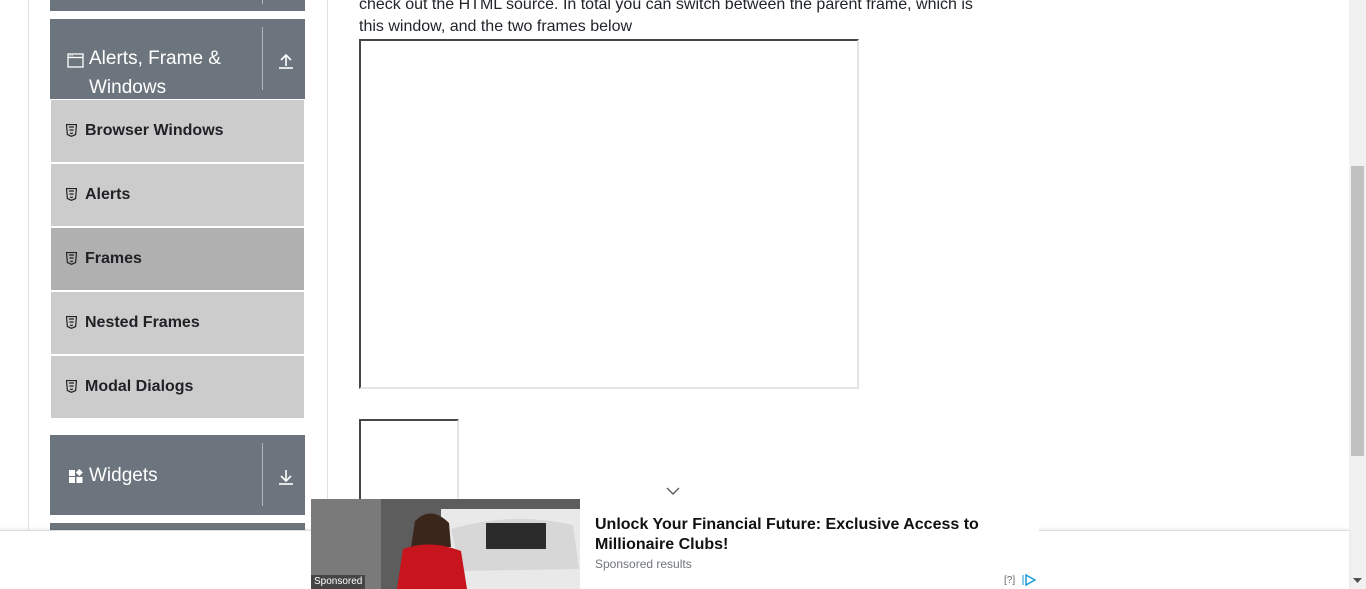 This screenshot has width=1366, height=589. I want to click on sidebar-item-nested-frames: Nested Frames, so click(177, 323).